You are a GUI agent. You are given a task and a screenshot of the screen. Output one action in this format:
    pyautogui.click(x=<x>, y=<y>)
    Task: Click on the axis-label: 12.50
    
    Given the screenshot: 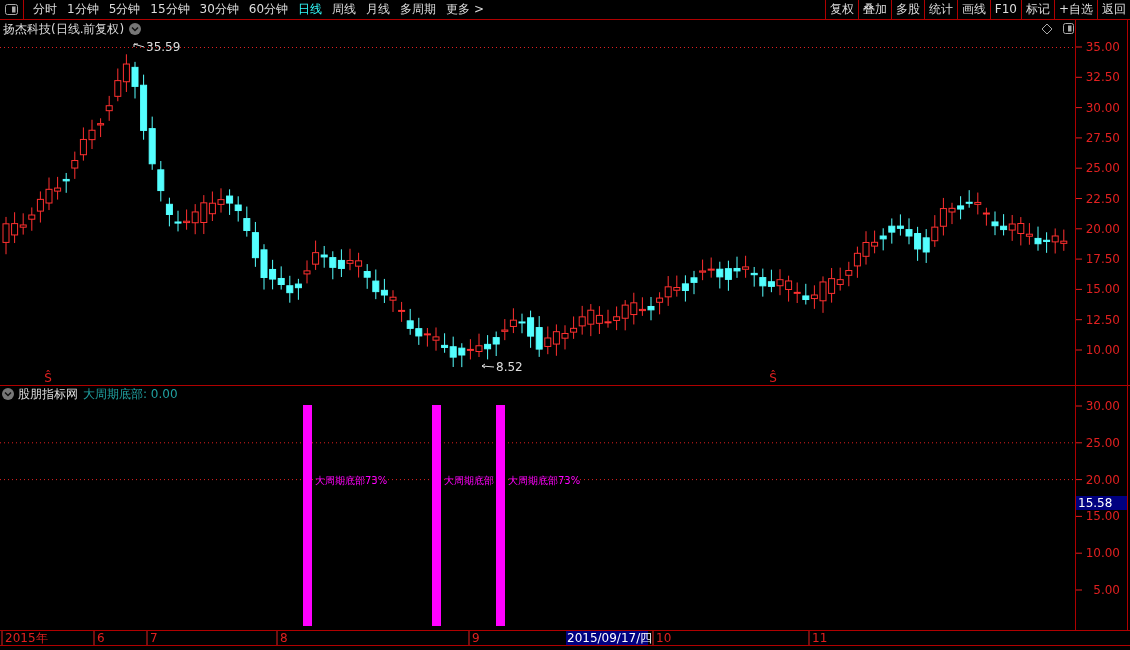 What is the action you would take?
    pyautogui.click(x=1102, y=319)
    